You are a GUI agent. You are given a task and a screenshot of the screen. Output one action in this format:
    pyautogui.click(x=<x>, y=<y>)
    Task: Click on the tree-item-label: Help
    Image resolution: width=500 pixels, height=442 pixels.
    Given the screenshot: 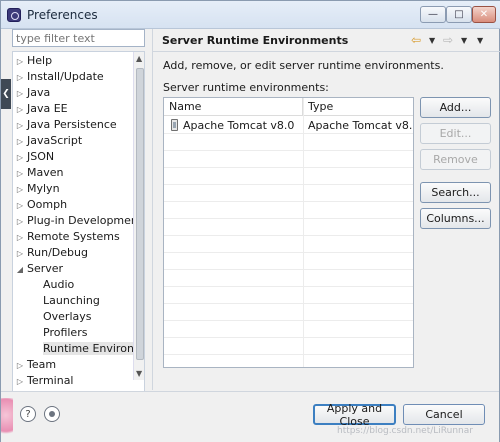 What is the action you would take?
    pyautogui.click(x=40, y=60)
    